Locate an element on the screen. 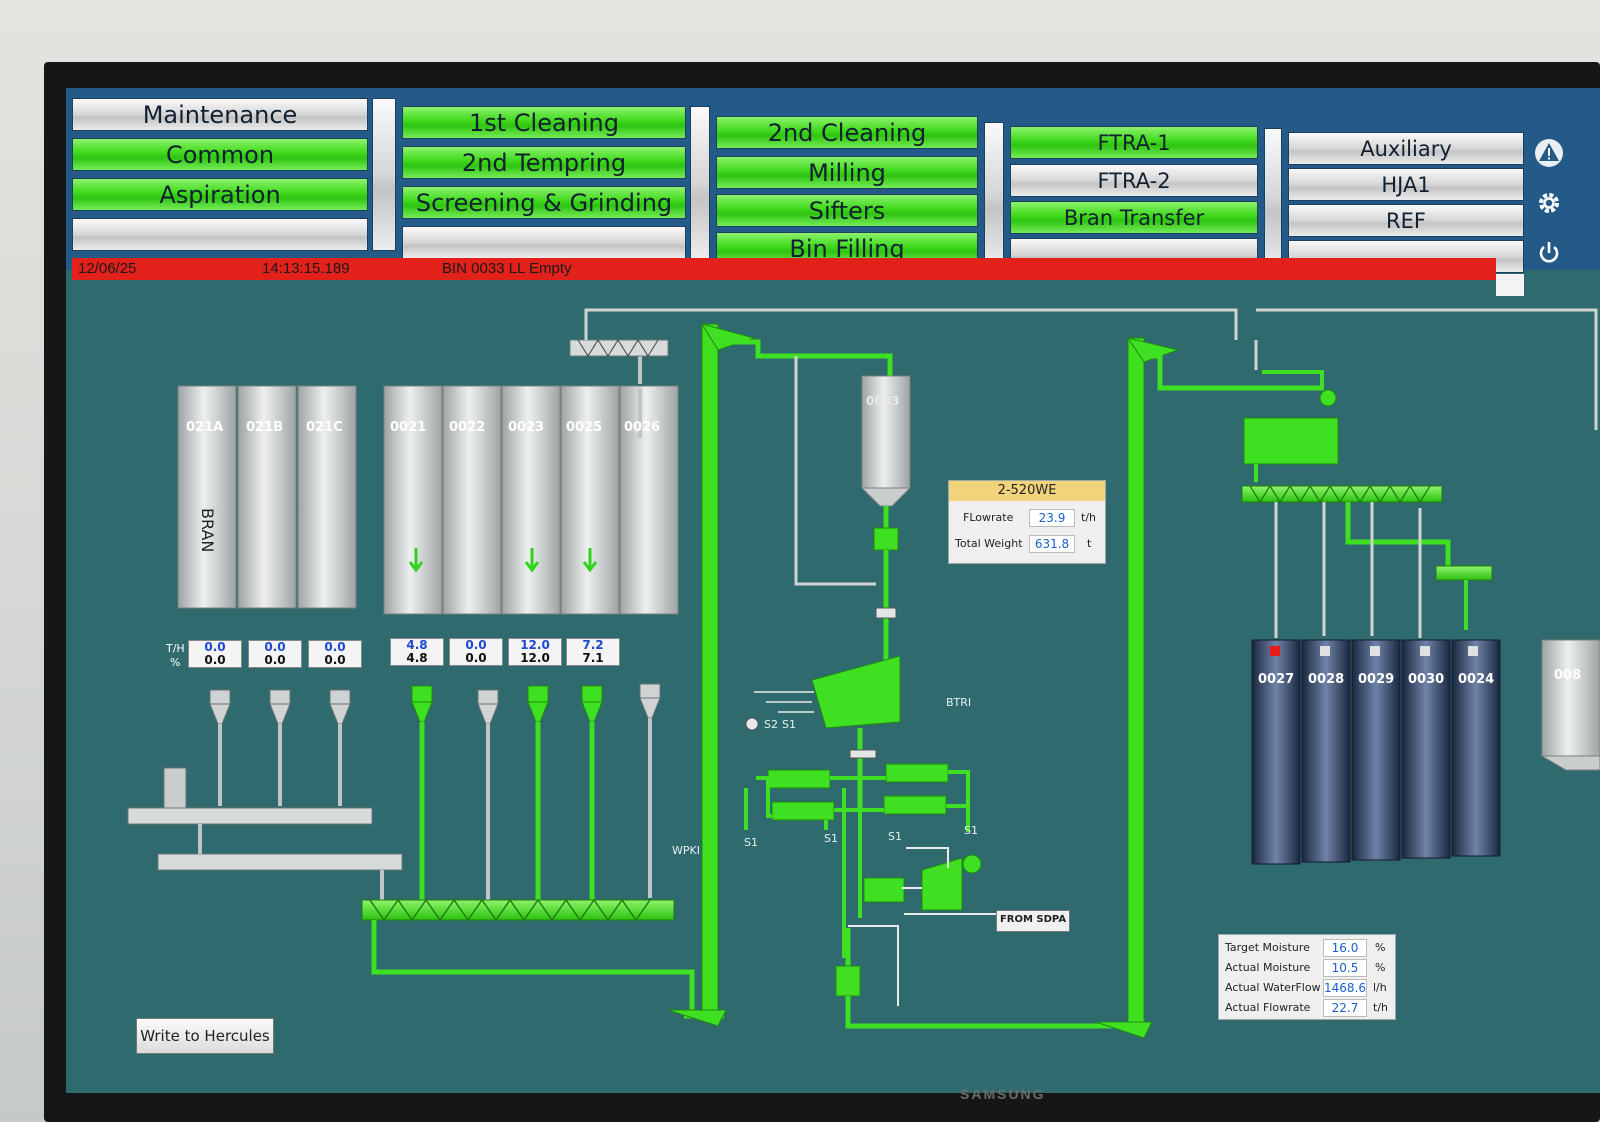  flow-unit: t/h is located at coordinates (1088, 517).